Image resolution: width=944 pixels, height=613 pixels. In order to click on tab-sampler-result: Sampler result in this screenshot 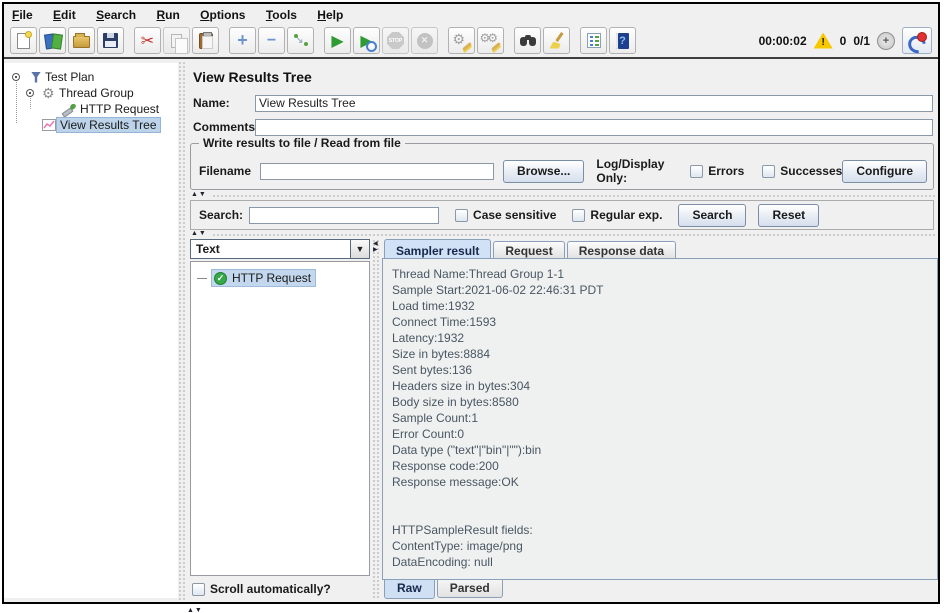, I will do `click(438, 248)`.